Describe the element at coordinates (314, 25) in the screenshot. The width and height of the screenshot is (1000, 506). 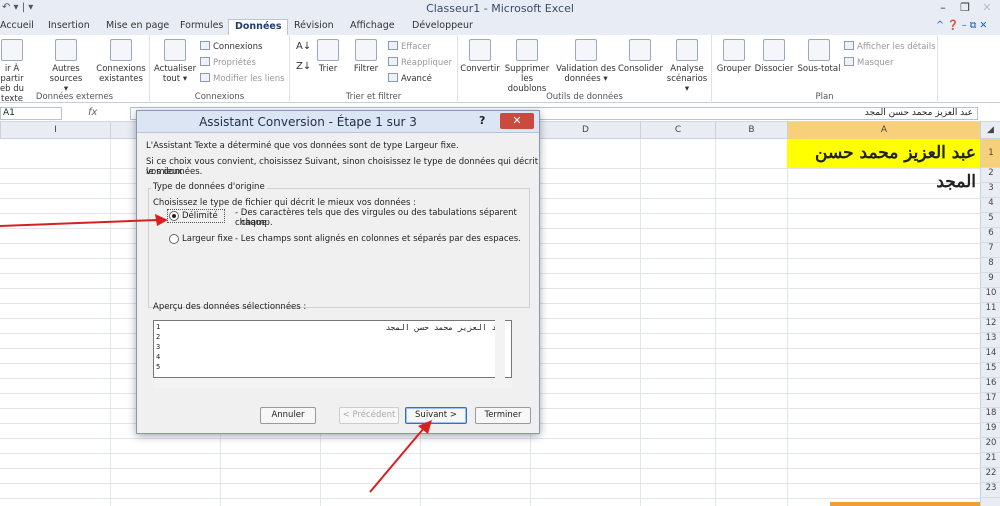
I see `tab-revision: Révision` at that location.